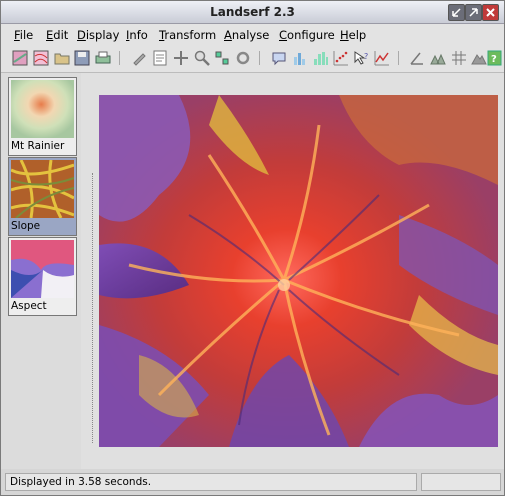  I want to click on maximize-button, so click(473, 12).